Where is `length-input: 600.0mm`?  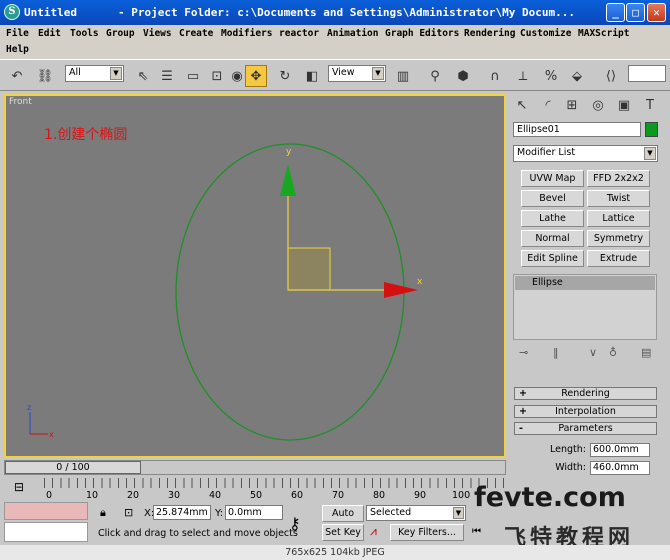
length-input: 600.0mm is located at coordinates (620, 450).